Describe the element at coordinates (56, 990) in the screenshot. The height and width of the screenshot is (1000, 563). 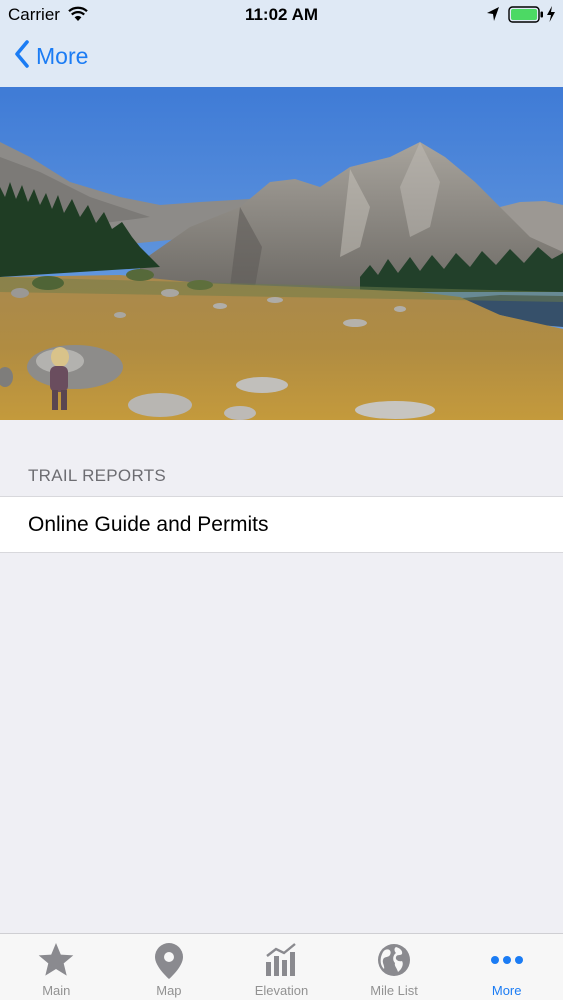
I see `tab-label: Main` at that location.